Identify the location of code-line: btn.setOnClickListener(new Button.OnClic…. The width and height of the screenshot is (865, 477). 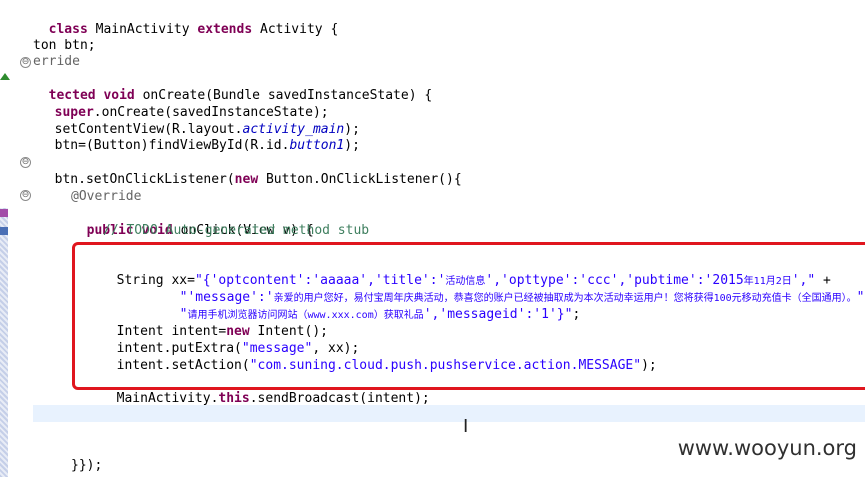
(250, 170).